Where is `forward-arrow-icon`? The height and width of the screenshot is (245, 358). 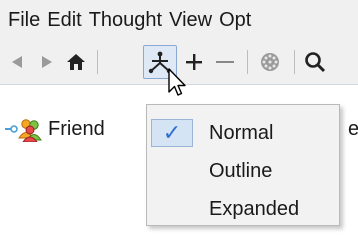 forward-arrow-icon is located at coordinates (47, 62).